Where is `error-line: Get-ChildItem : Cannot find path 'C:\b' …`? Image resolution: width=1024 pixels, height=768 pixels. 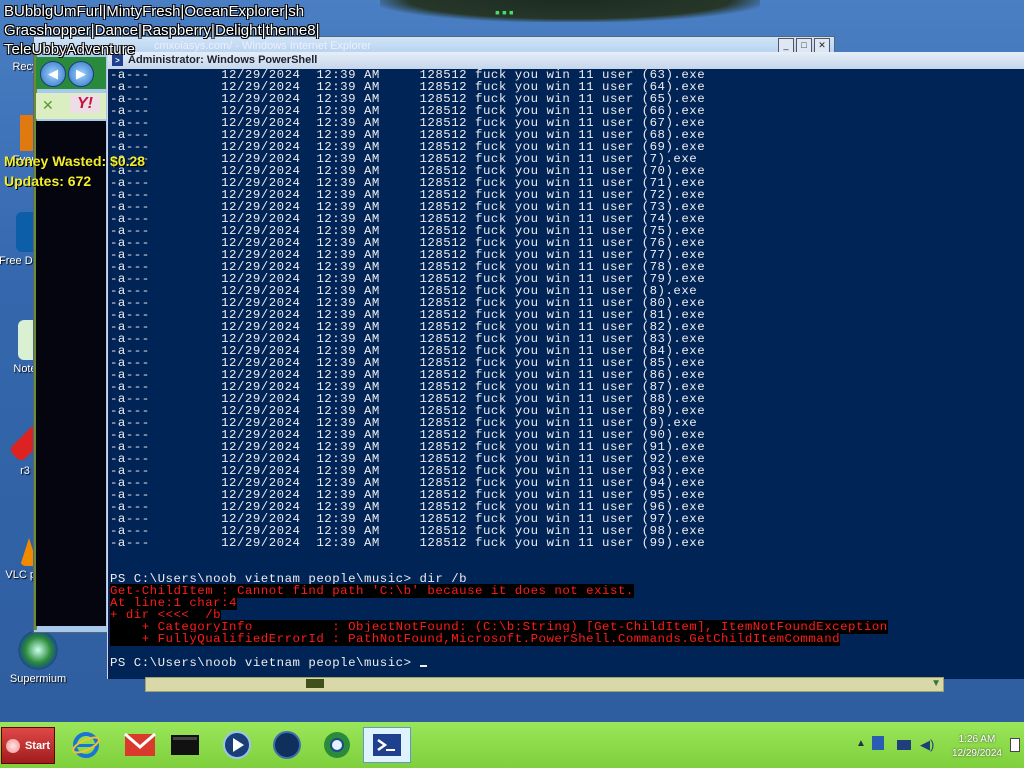
error-line: Get-ChildItem : Cannot find path 'C:\b' … is located at coordinates (372, 591).